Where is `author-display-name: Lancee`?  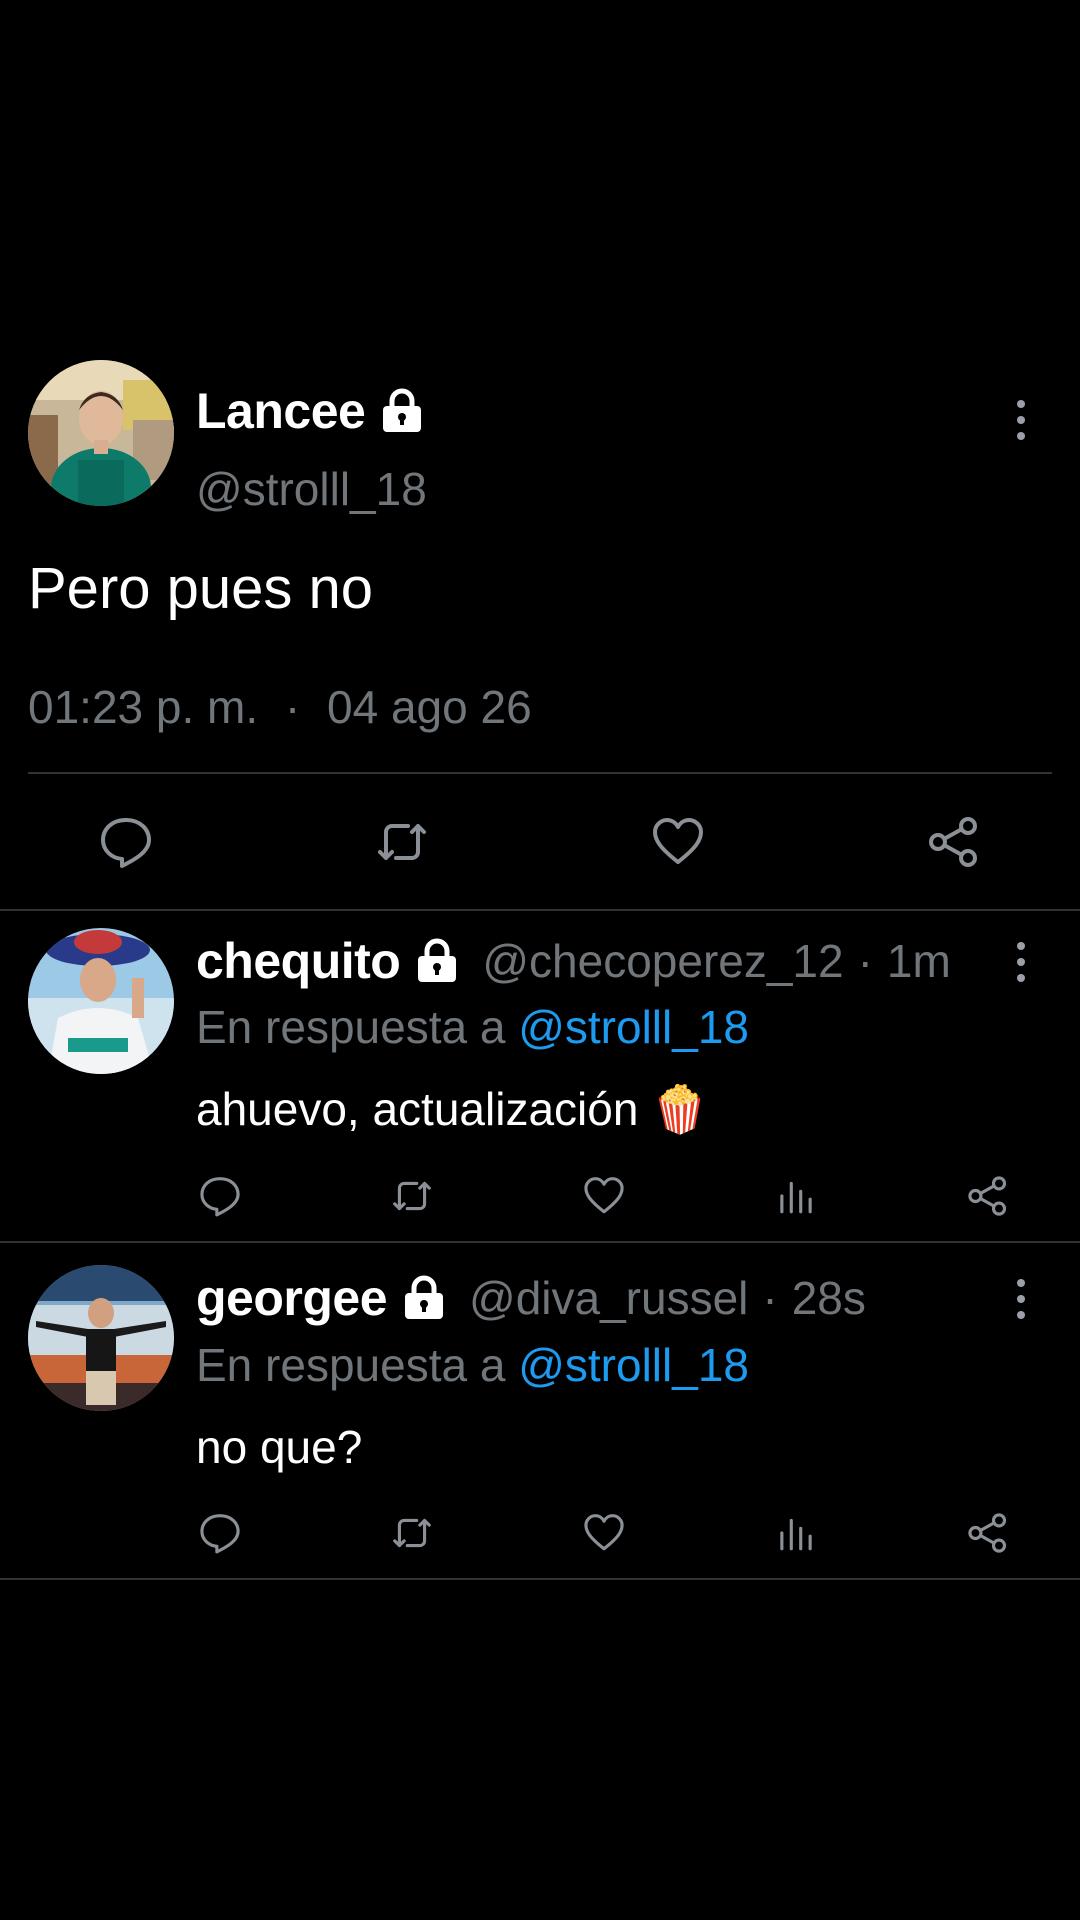
author-display-name: Lancee is located at coordinates (281, 411).